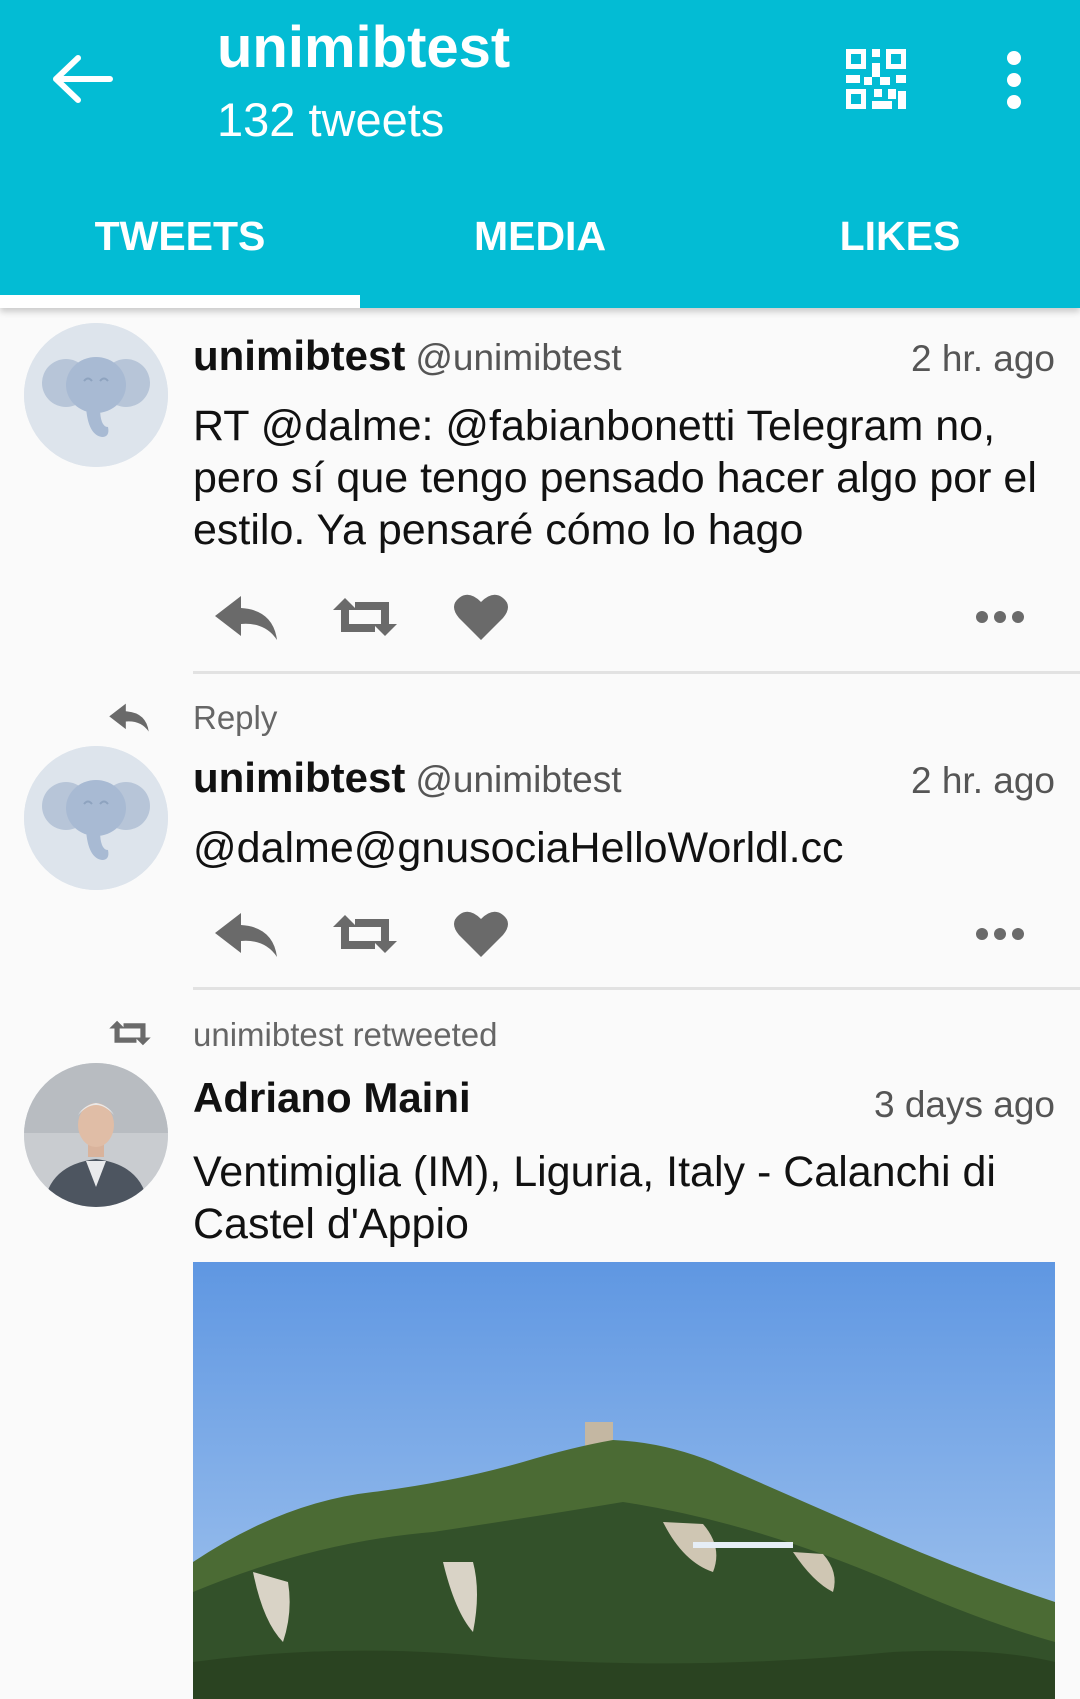 This screenshot has width=1080, height=1699. I want to click on tab-indicator, so click(180, 301).